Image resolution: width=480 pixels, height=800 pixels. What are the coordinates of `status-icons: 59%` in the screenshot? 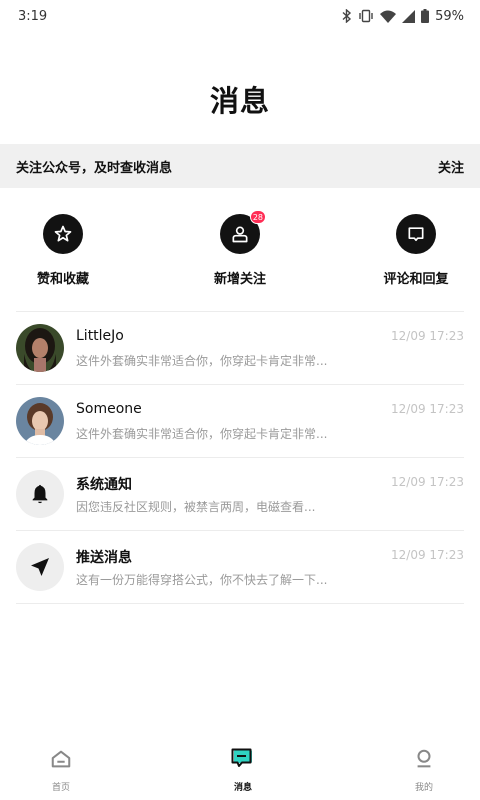 It's located at (403, 16).